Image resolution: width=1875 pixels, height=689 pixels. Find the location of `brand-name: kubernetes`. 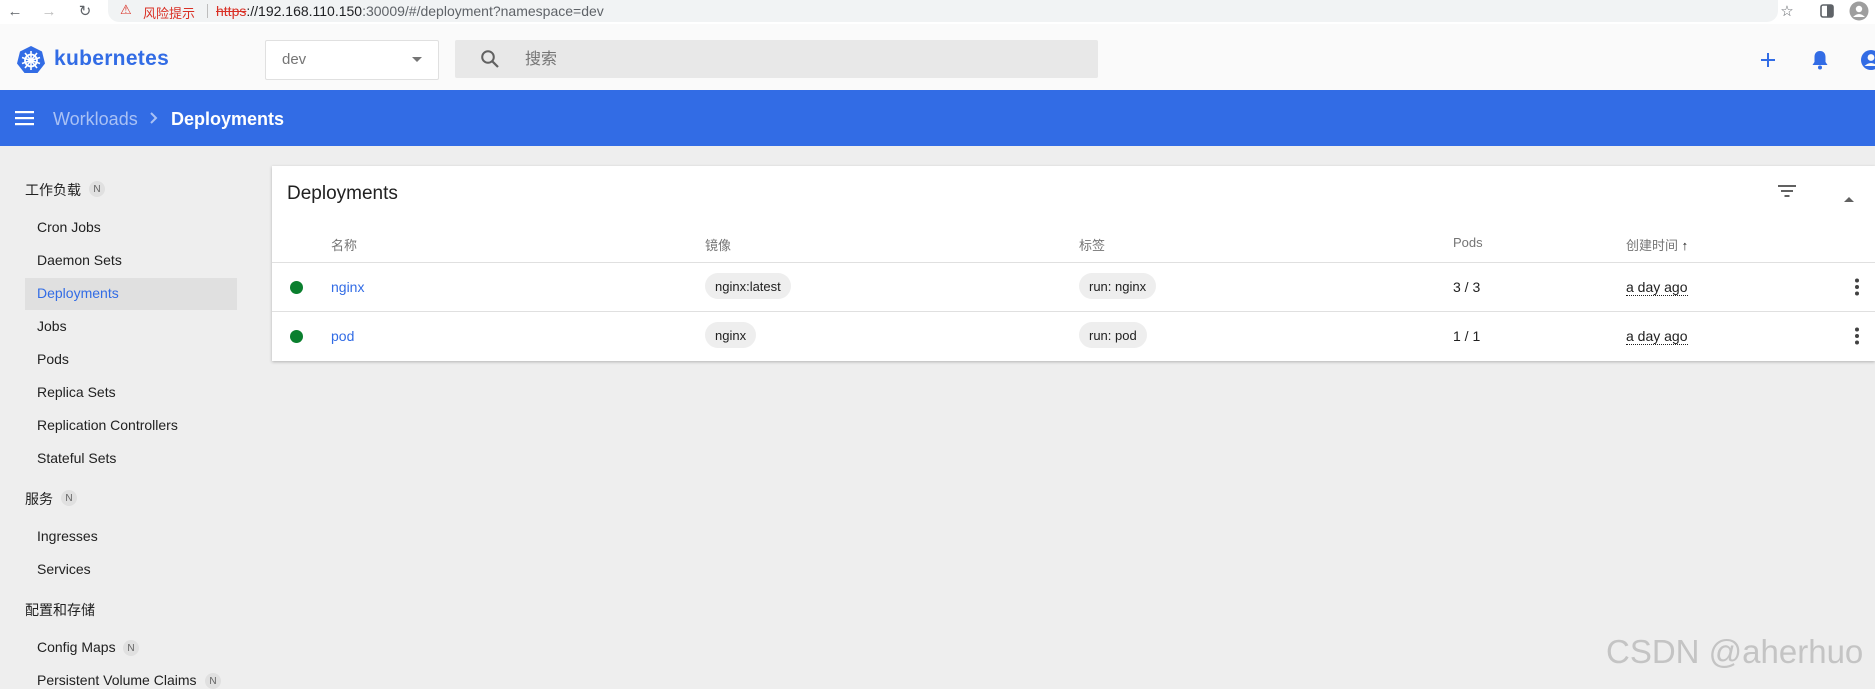

brand-name: kubernetes is located at coordinates (111, 59).